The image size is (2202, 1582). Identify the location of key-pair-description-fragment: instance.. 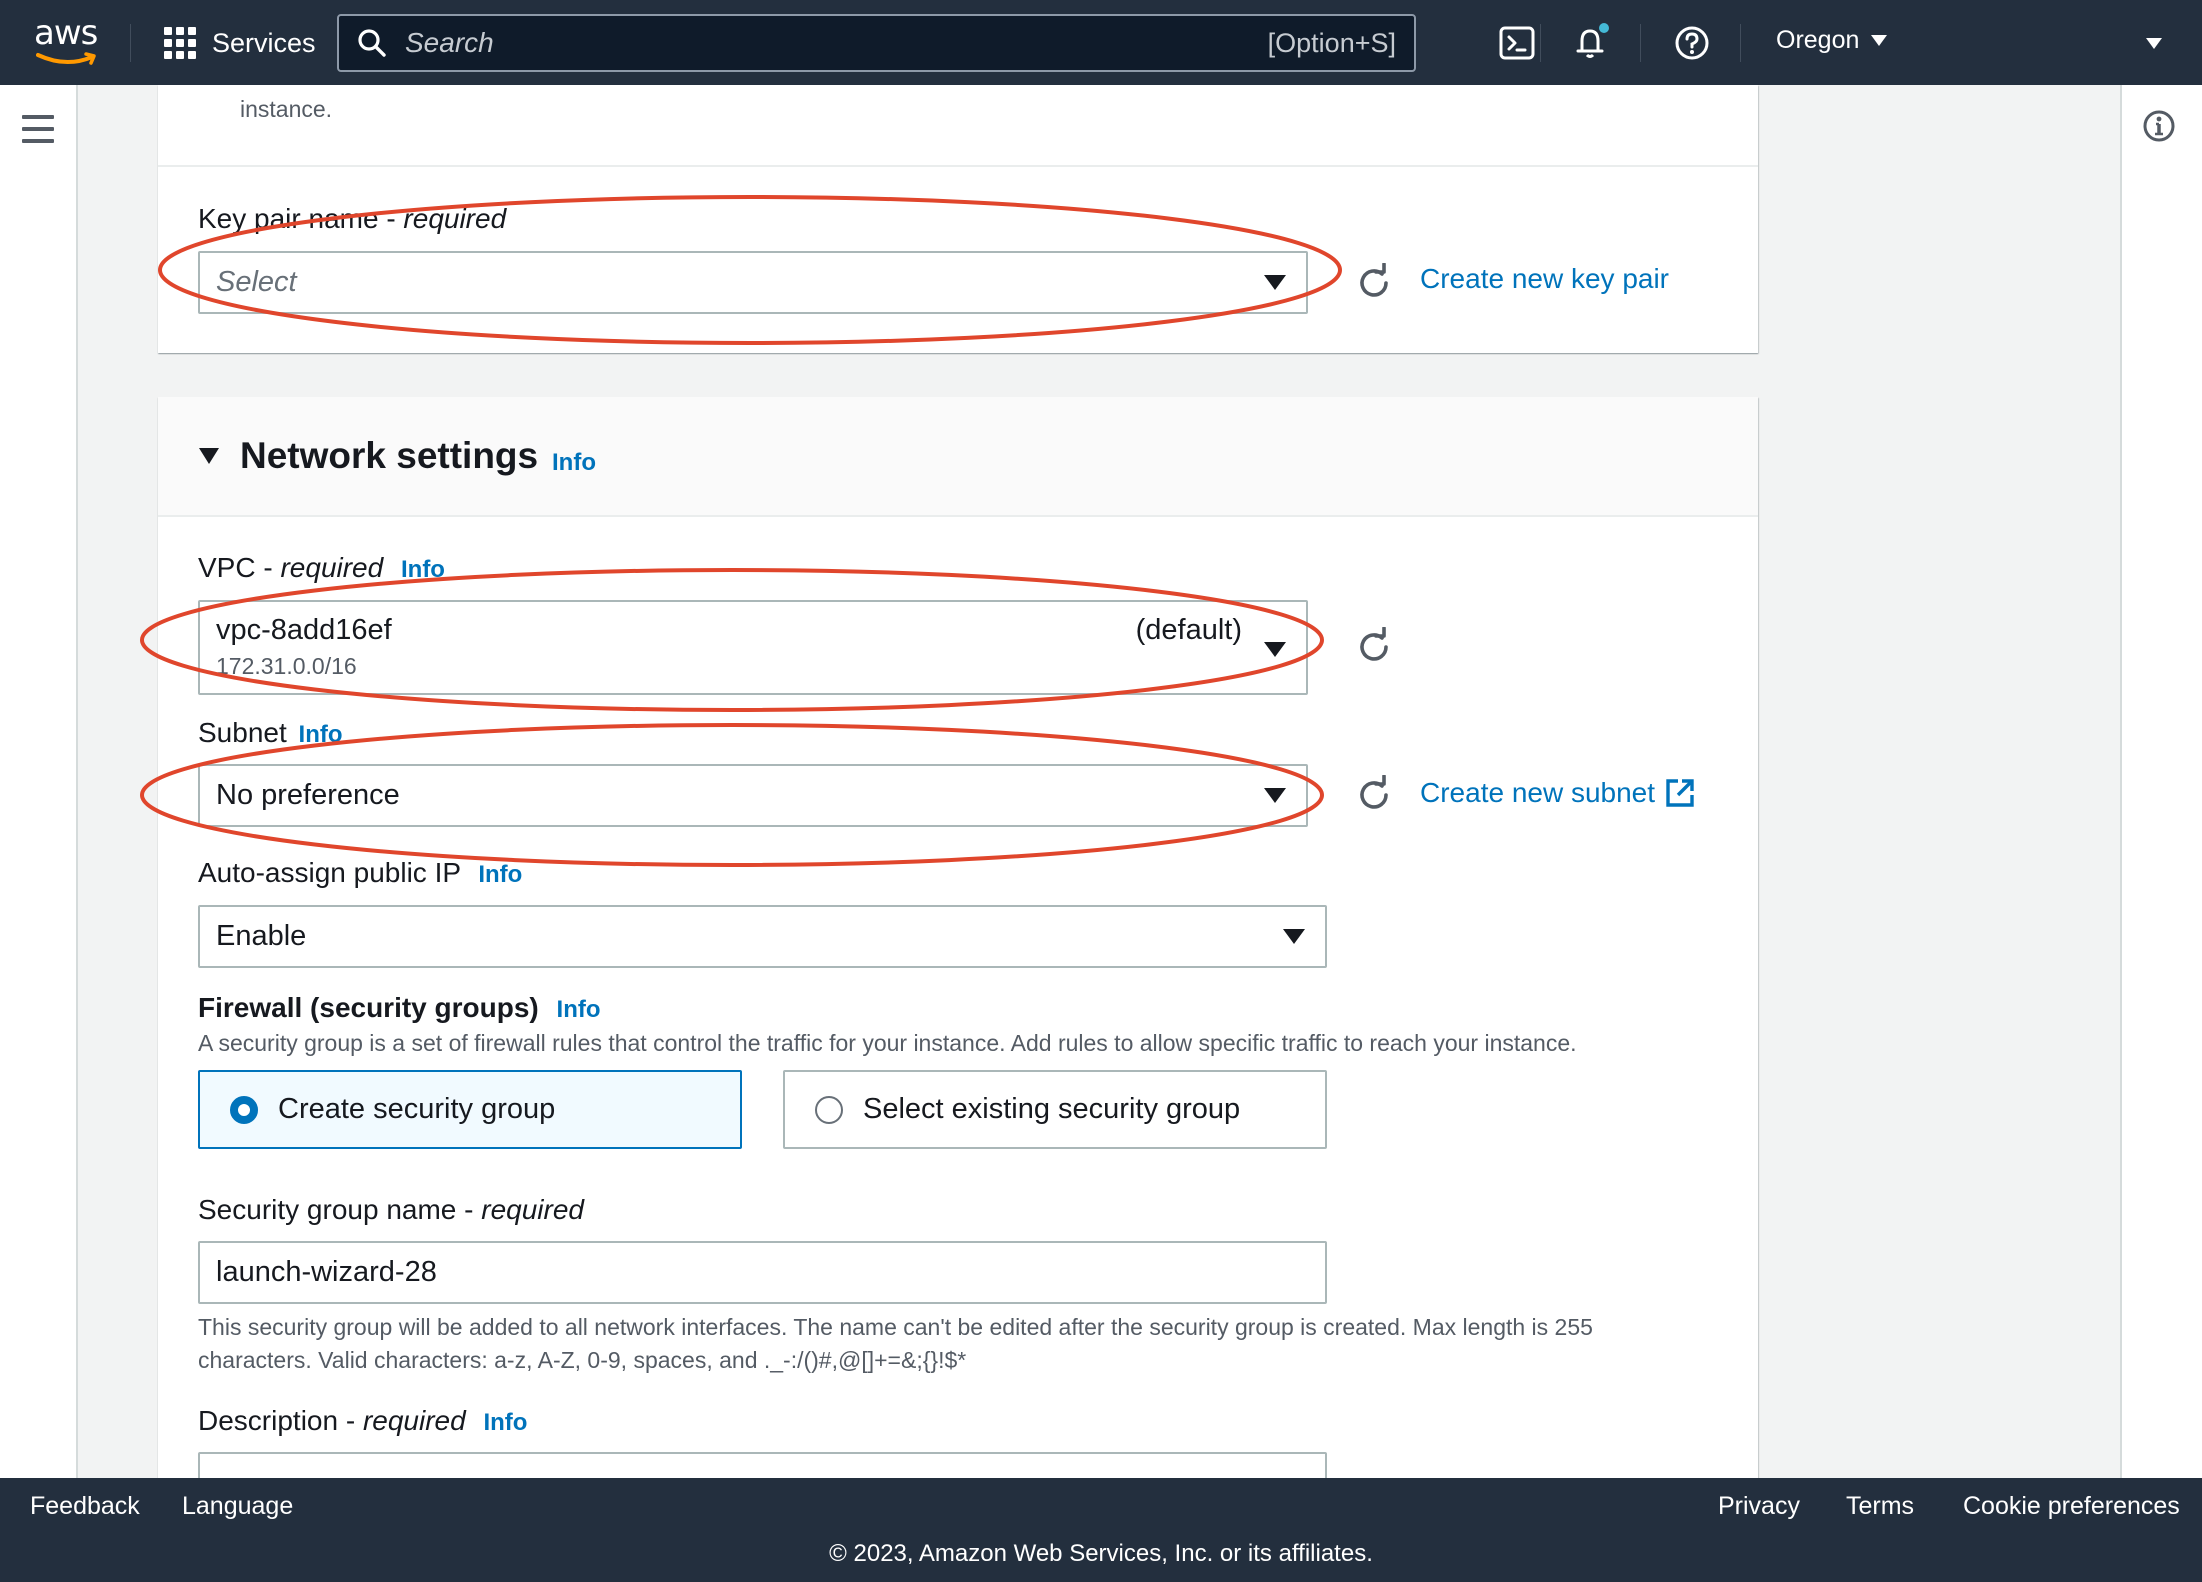
(286, 109).